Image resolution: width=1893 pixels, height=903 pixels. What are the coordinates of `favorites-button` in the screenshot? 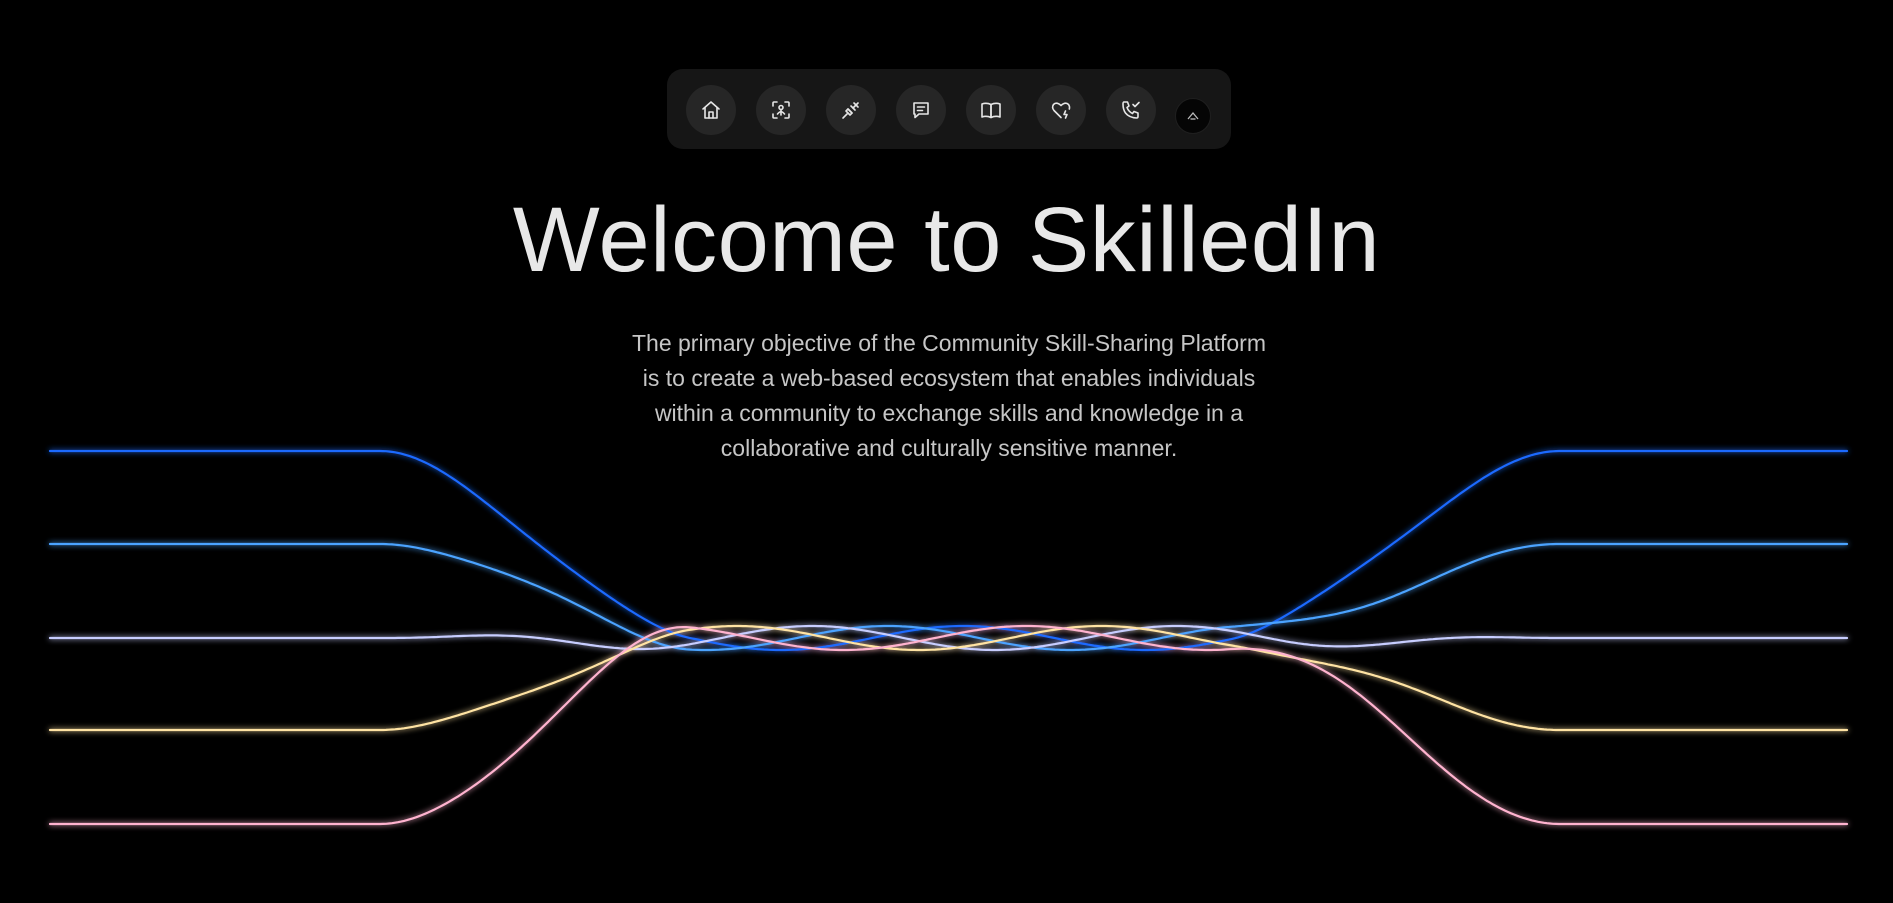 It's located at (1061, 110).